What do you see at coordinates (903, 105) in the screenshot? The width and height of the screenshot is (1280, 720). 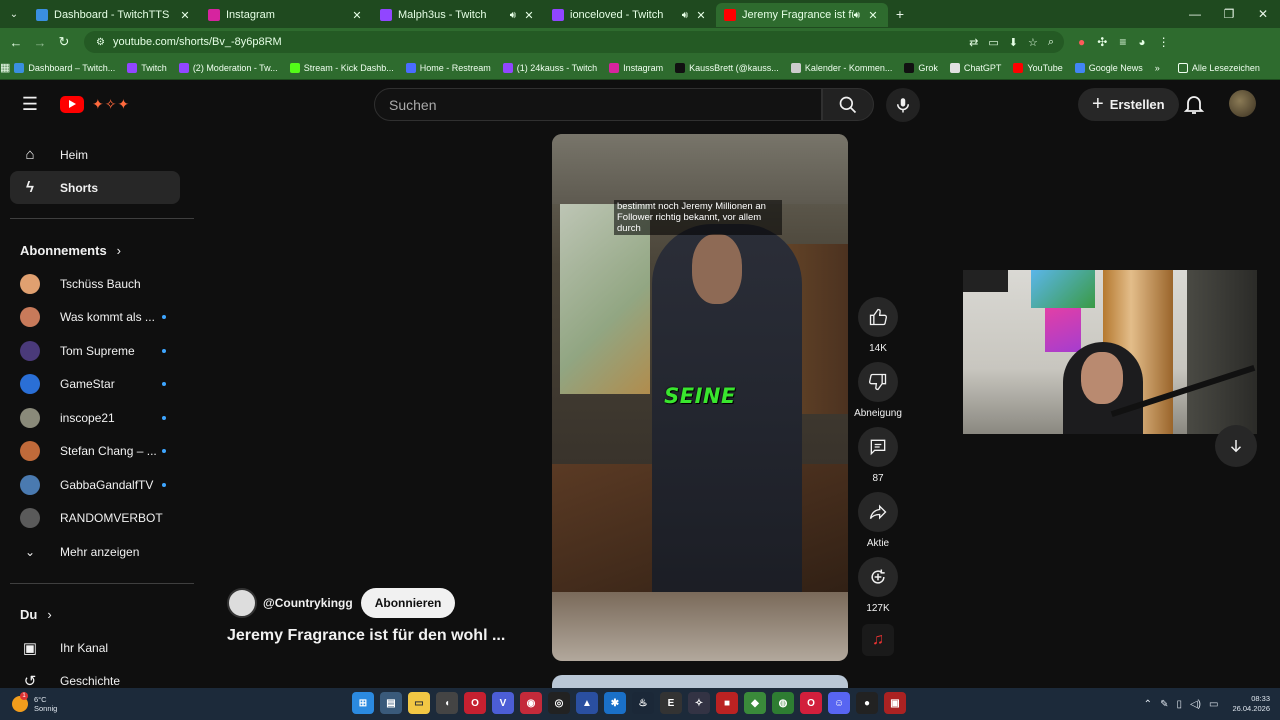 I see `voice-search-button` at bounding box center [903, 105].